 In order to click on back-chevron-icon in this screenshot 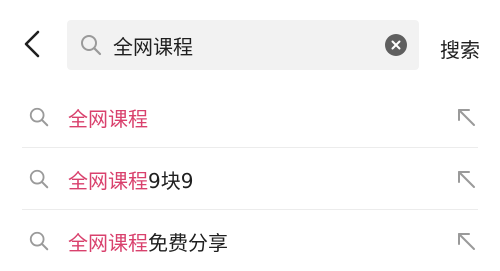, I will do `click(32, 44)`.